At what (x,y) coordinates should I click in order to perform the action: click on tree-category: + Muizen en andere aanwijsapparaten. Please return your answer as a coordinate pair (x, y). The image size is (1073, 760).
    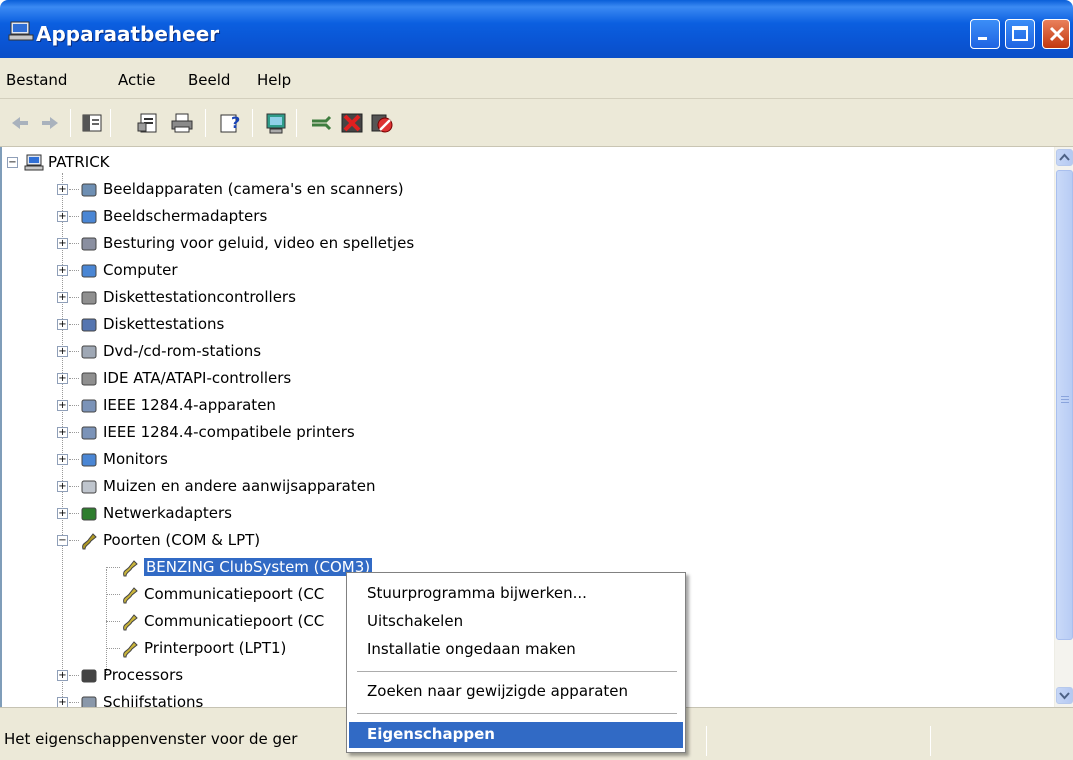
    Looking at the image, I should click on (252, 486).